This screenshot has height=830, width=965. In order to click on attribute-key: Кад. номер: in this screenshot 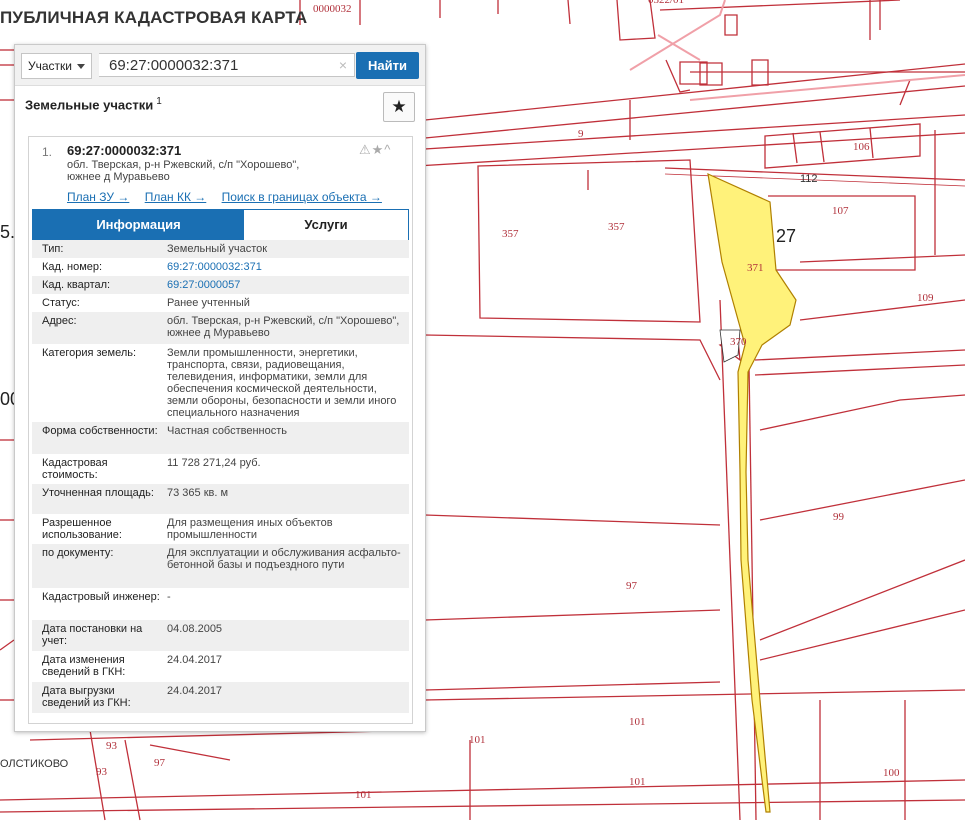, I will do `click(72, 267)`.